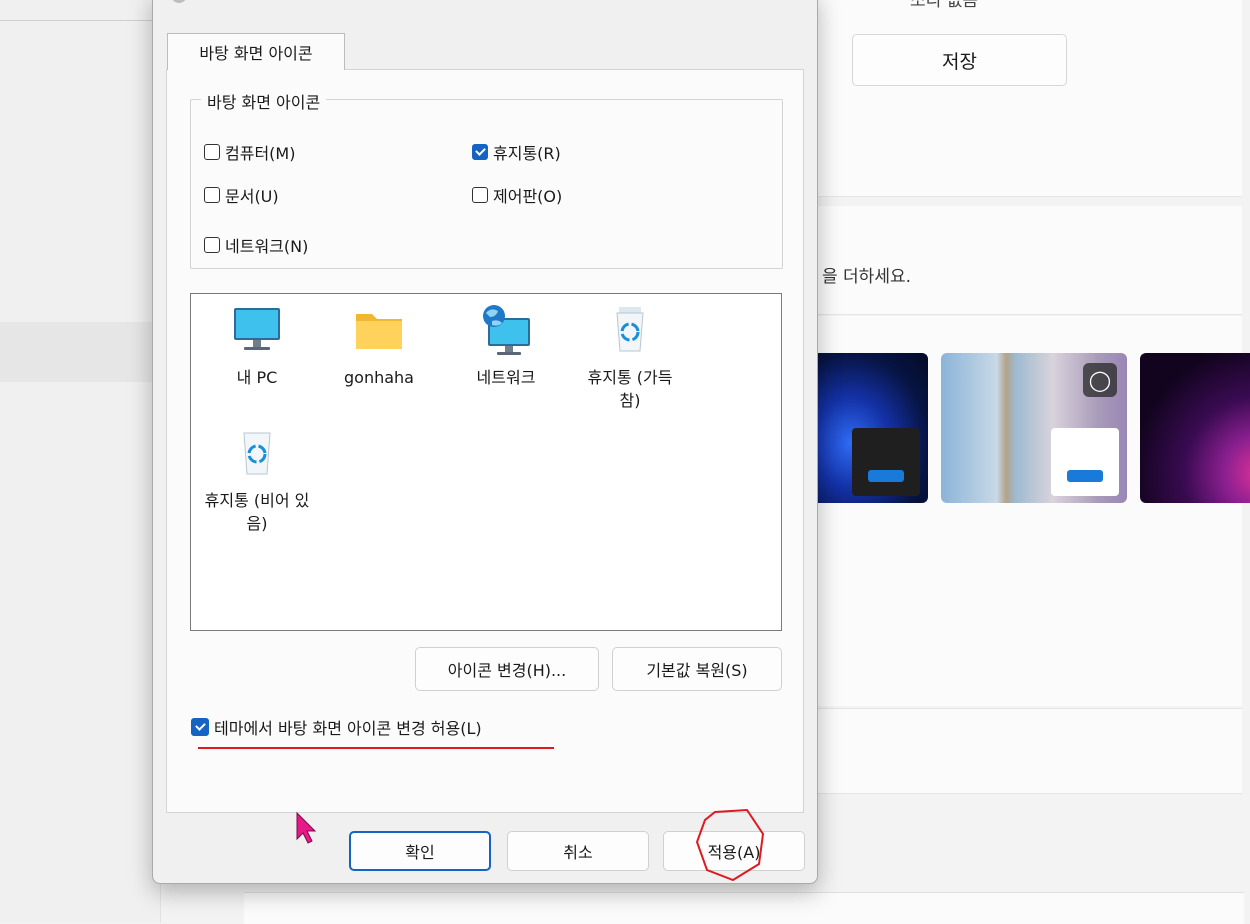 This screenshot has width=1250, height=924. Describe the element at coordinates (252, 196) in the screenshot. I see `checkbox-label: 문서(U)` at that location.